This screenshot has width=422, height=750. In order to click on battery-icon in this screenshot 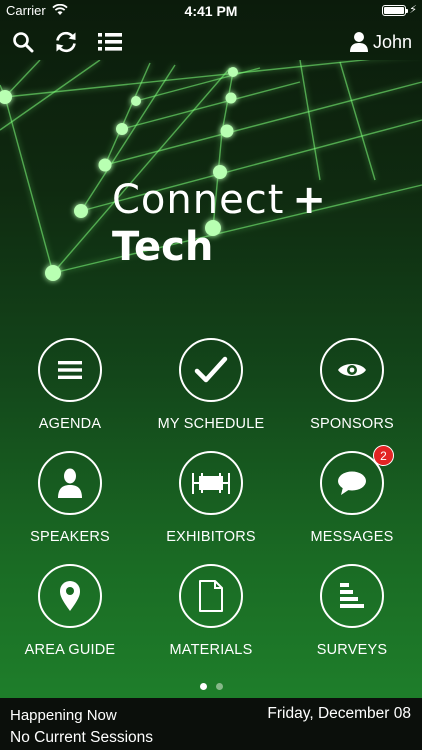, I will do `click(395, 10)`.